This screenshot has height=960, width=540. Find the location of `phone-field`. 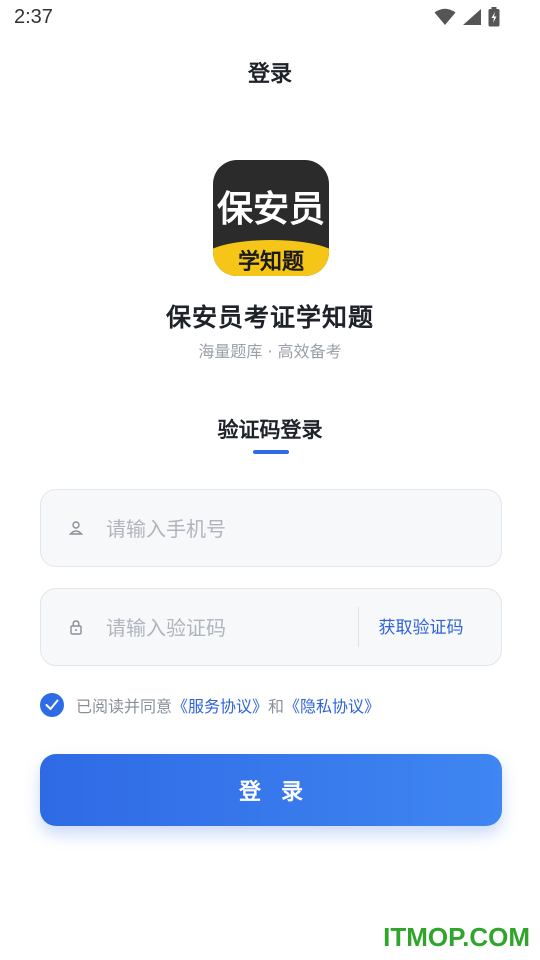

phone-field is located at coordinates (271, 528).